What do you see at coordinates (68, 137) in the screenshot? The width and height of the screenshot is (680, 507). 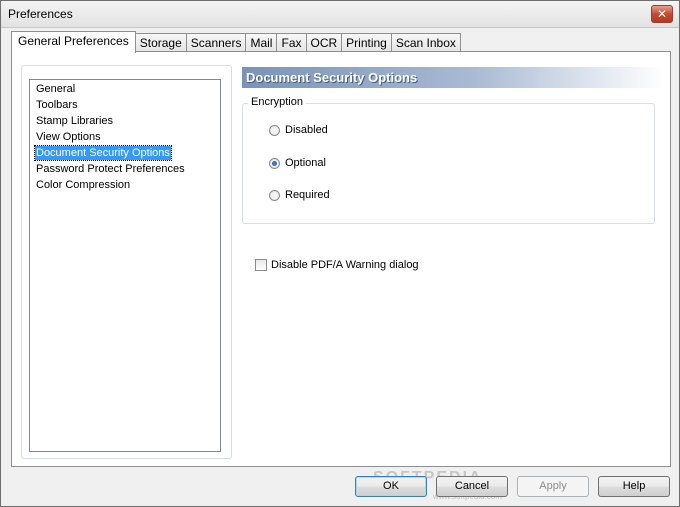 I see `list-item-view-options: View Options` at bounding box center [68, 137].